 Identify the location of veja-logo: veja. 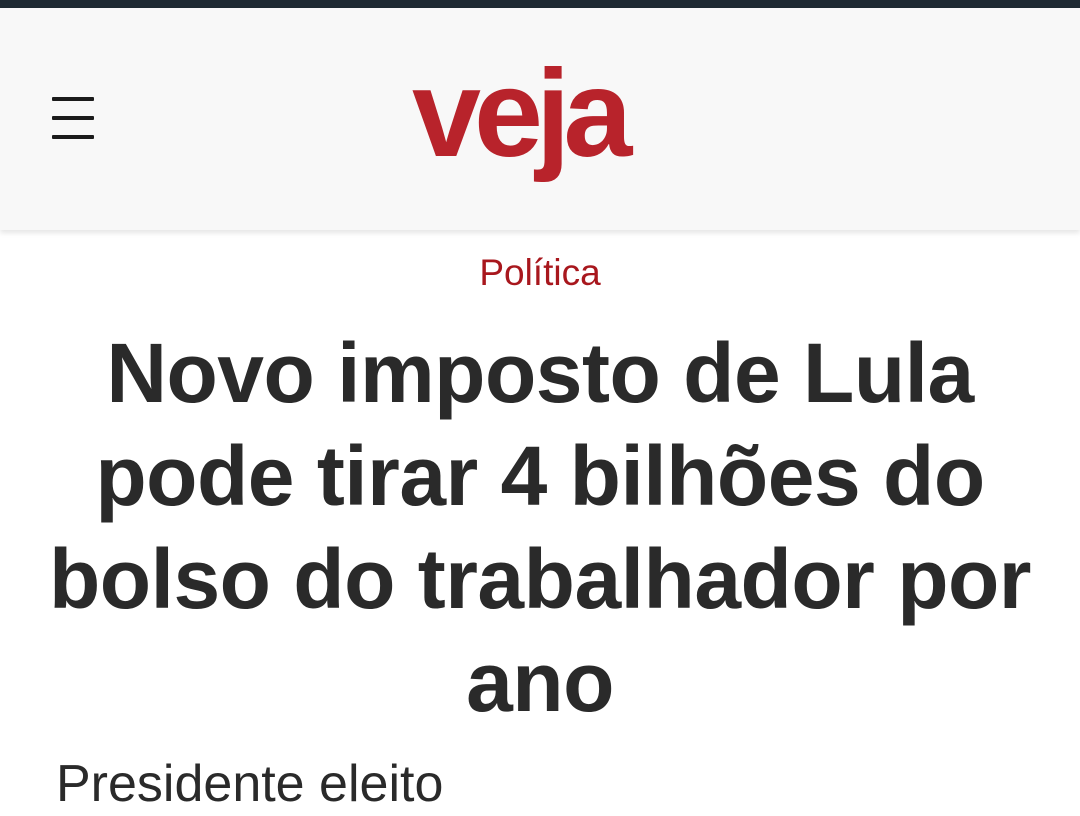
(542, 128).